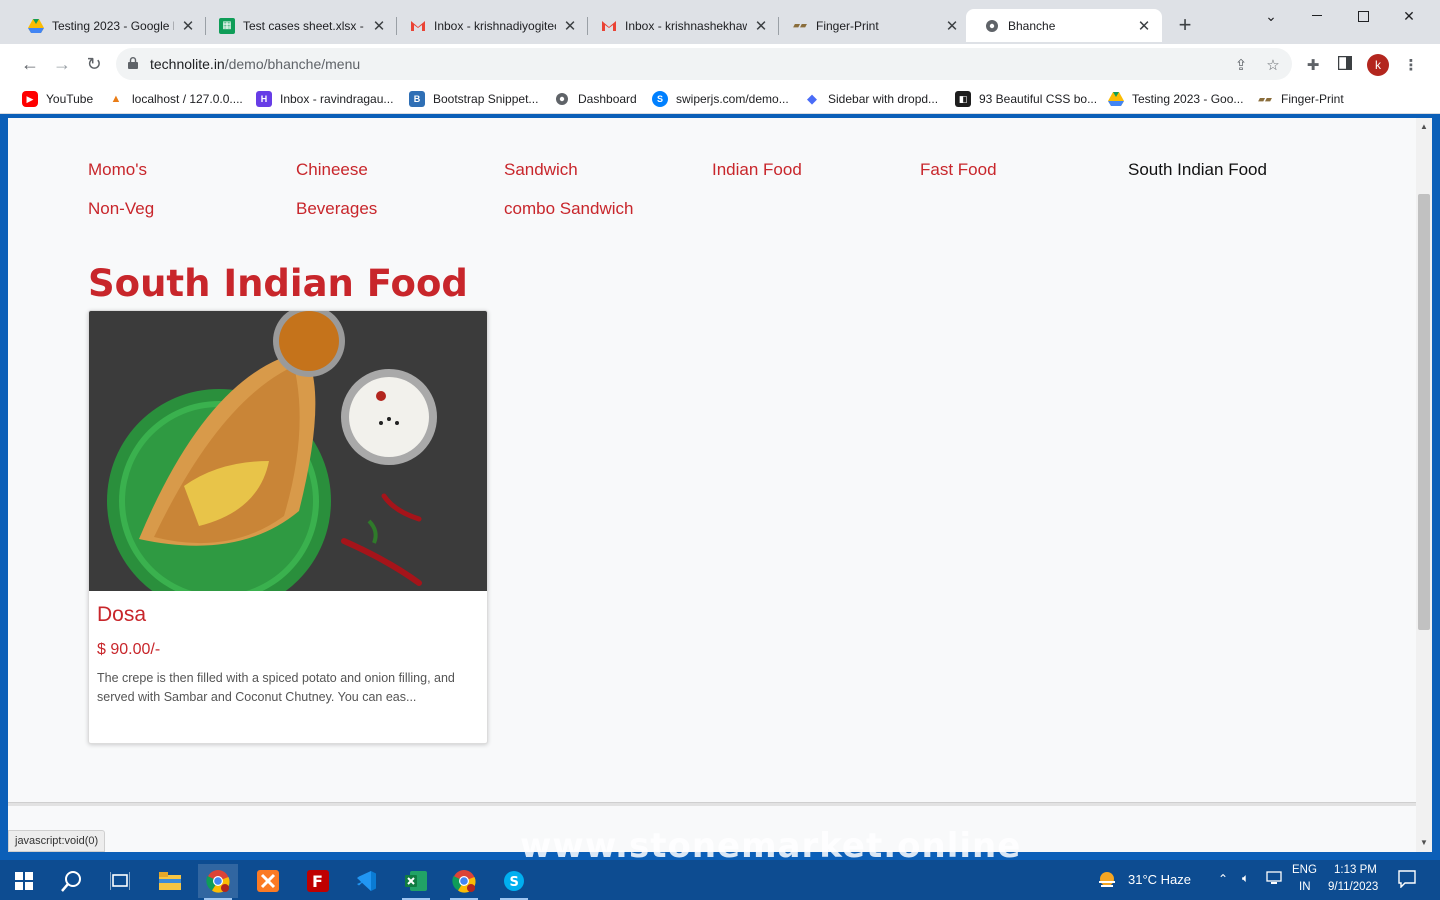 The image size is (1440, 900). I want to click on menu-link-chineese: Chineese, so click(332, 170).